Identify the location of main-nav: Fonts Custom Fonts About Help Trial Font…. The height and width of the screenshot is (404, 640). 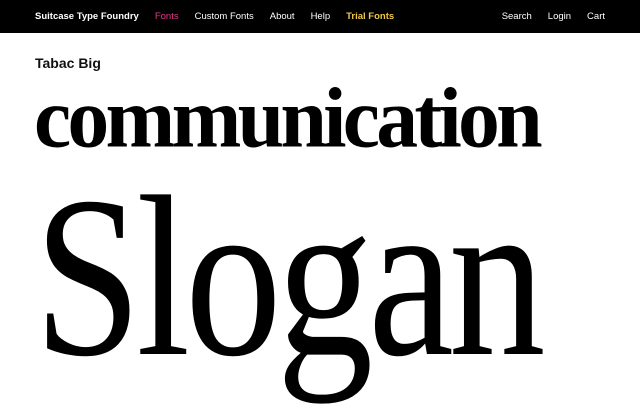
(274, 16).